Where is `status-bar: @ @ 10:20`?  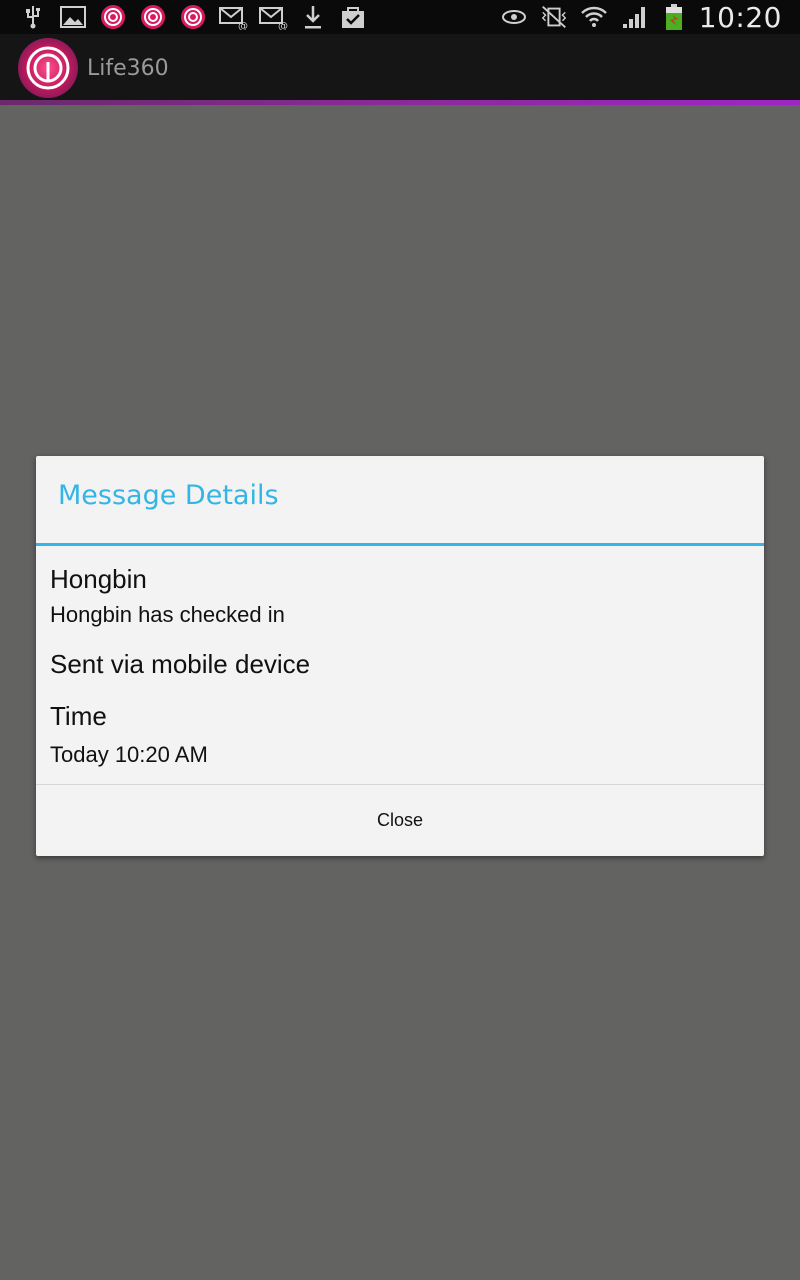
status-bar: @ @ 10:20 is located at coordinates (400, 17).